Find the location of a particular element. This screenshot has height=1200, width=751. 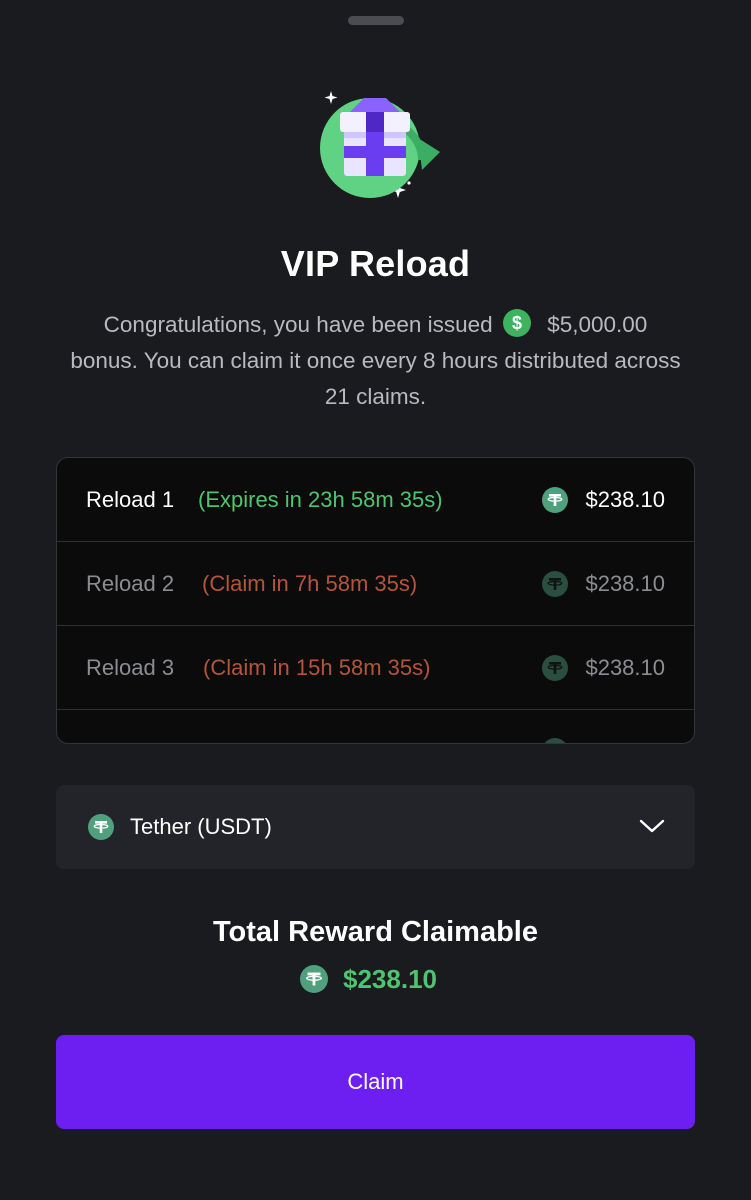

description-prefix: Congratulations, you have been issued is located at coordinates (298, 324).